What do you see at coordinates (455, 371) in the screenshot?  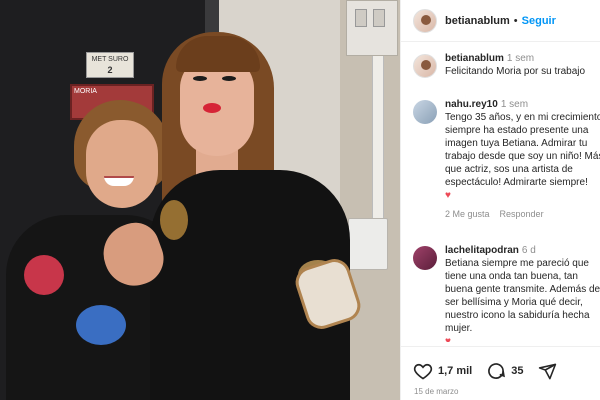 I see `like-count: 1,7 mil` at bounding box center [455, 371].